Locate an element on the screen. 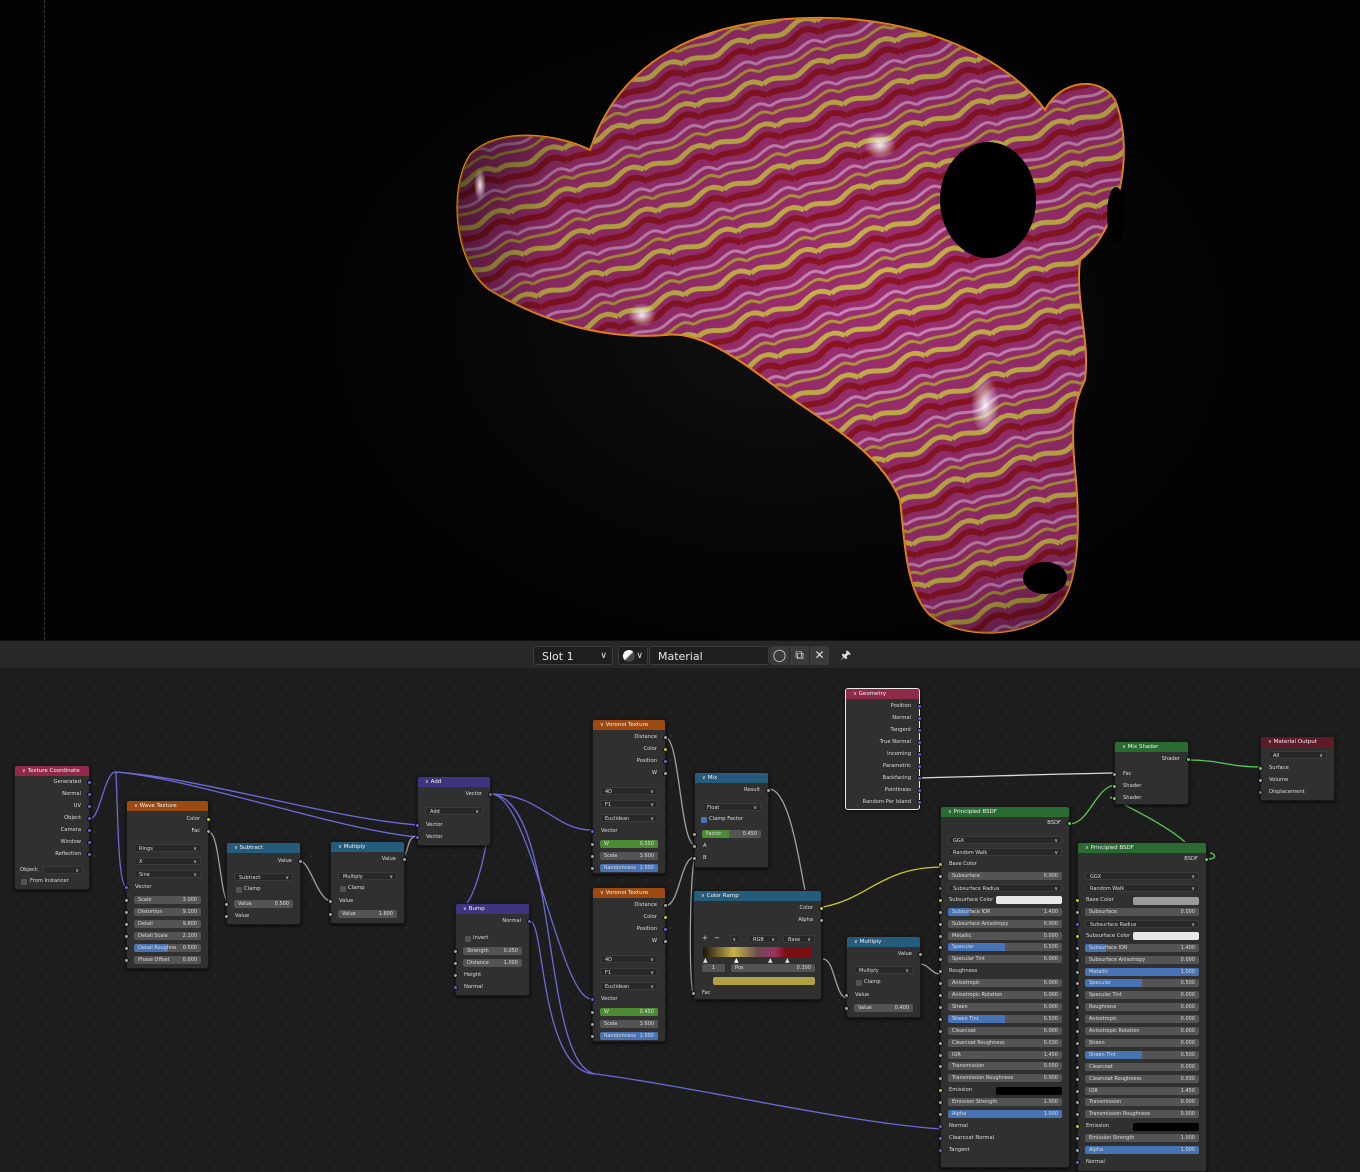 The width and height of the screenshot is (1360, 1172). pin-icon: 🖈 is located at coordinates (845, 655).